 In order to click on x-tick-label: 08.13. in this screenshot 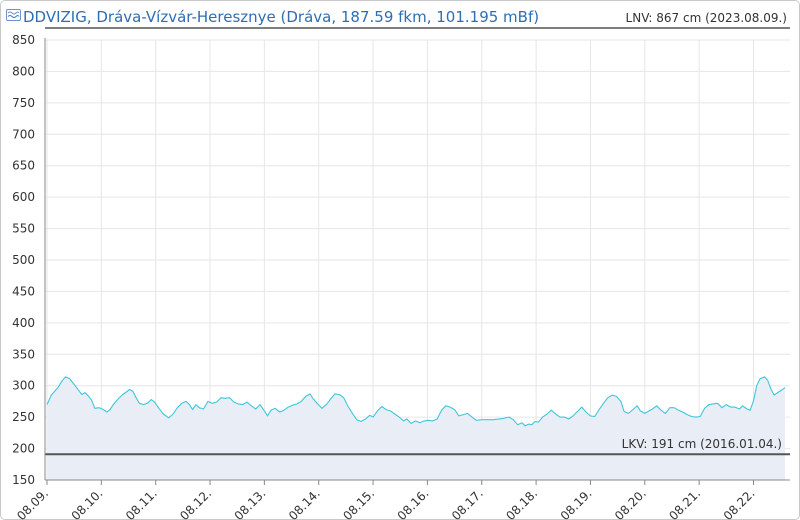, I will do `click(250, 503)`.